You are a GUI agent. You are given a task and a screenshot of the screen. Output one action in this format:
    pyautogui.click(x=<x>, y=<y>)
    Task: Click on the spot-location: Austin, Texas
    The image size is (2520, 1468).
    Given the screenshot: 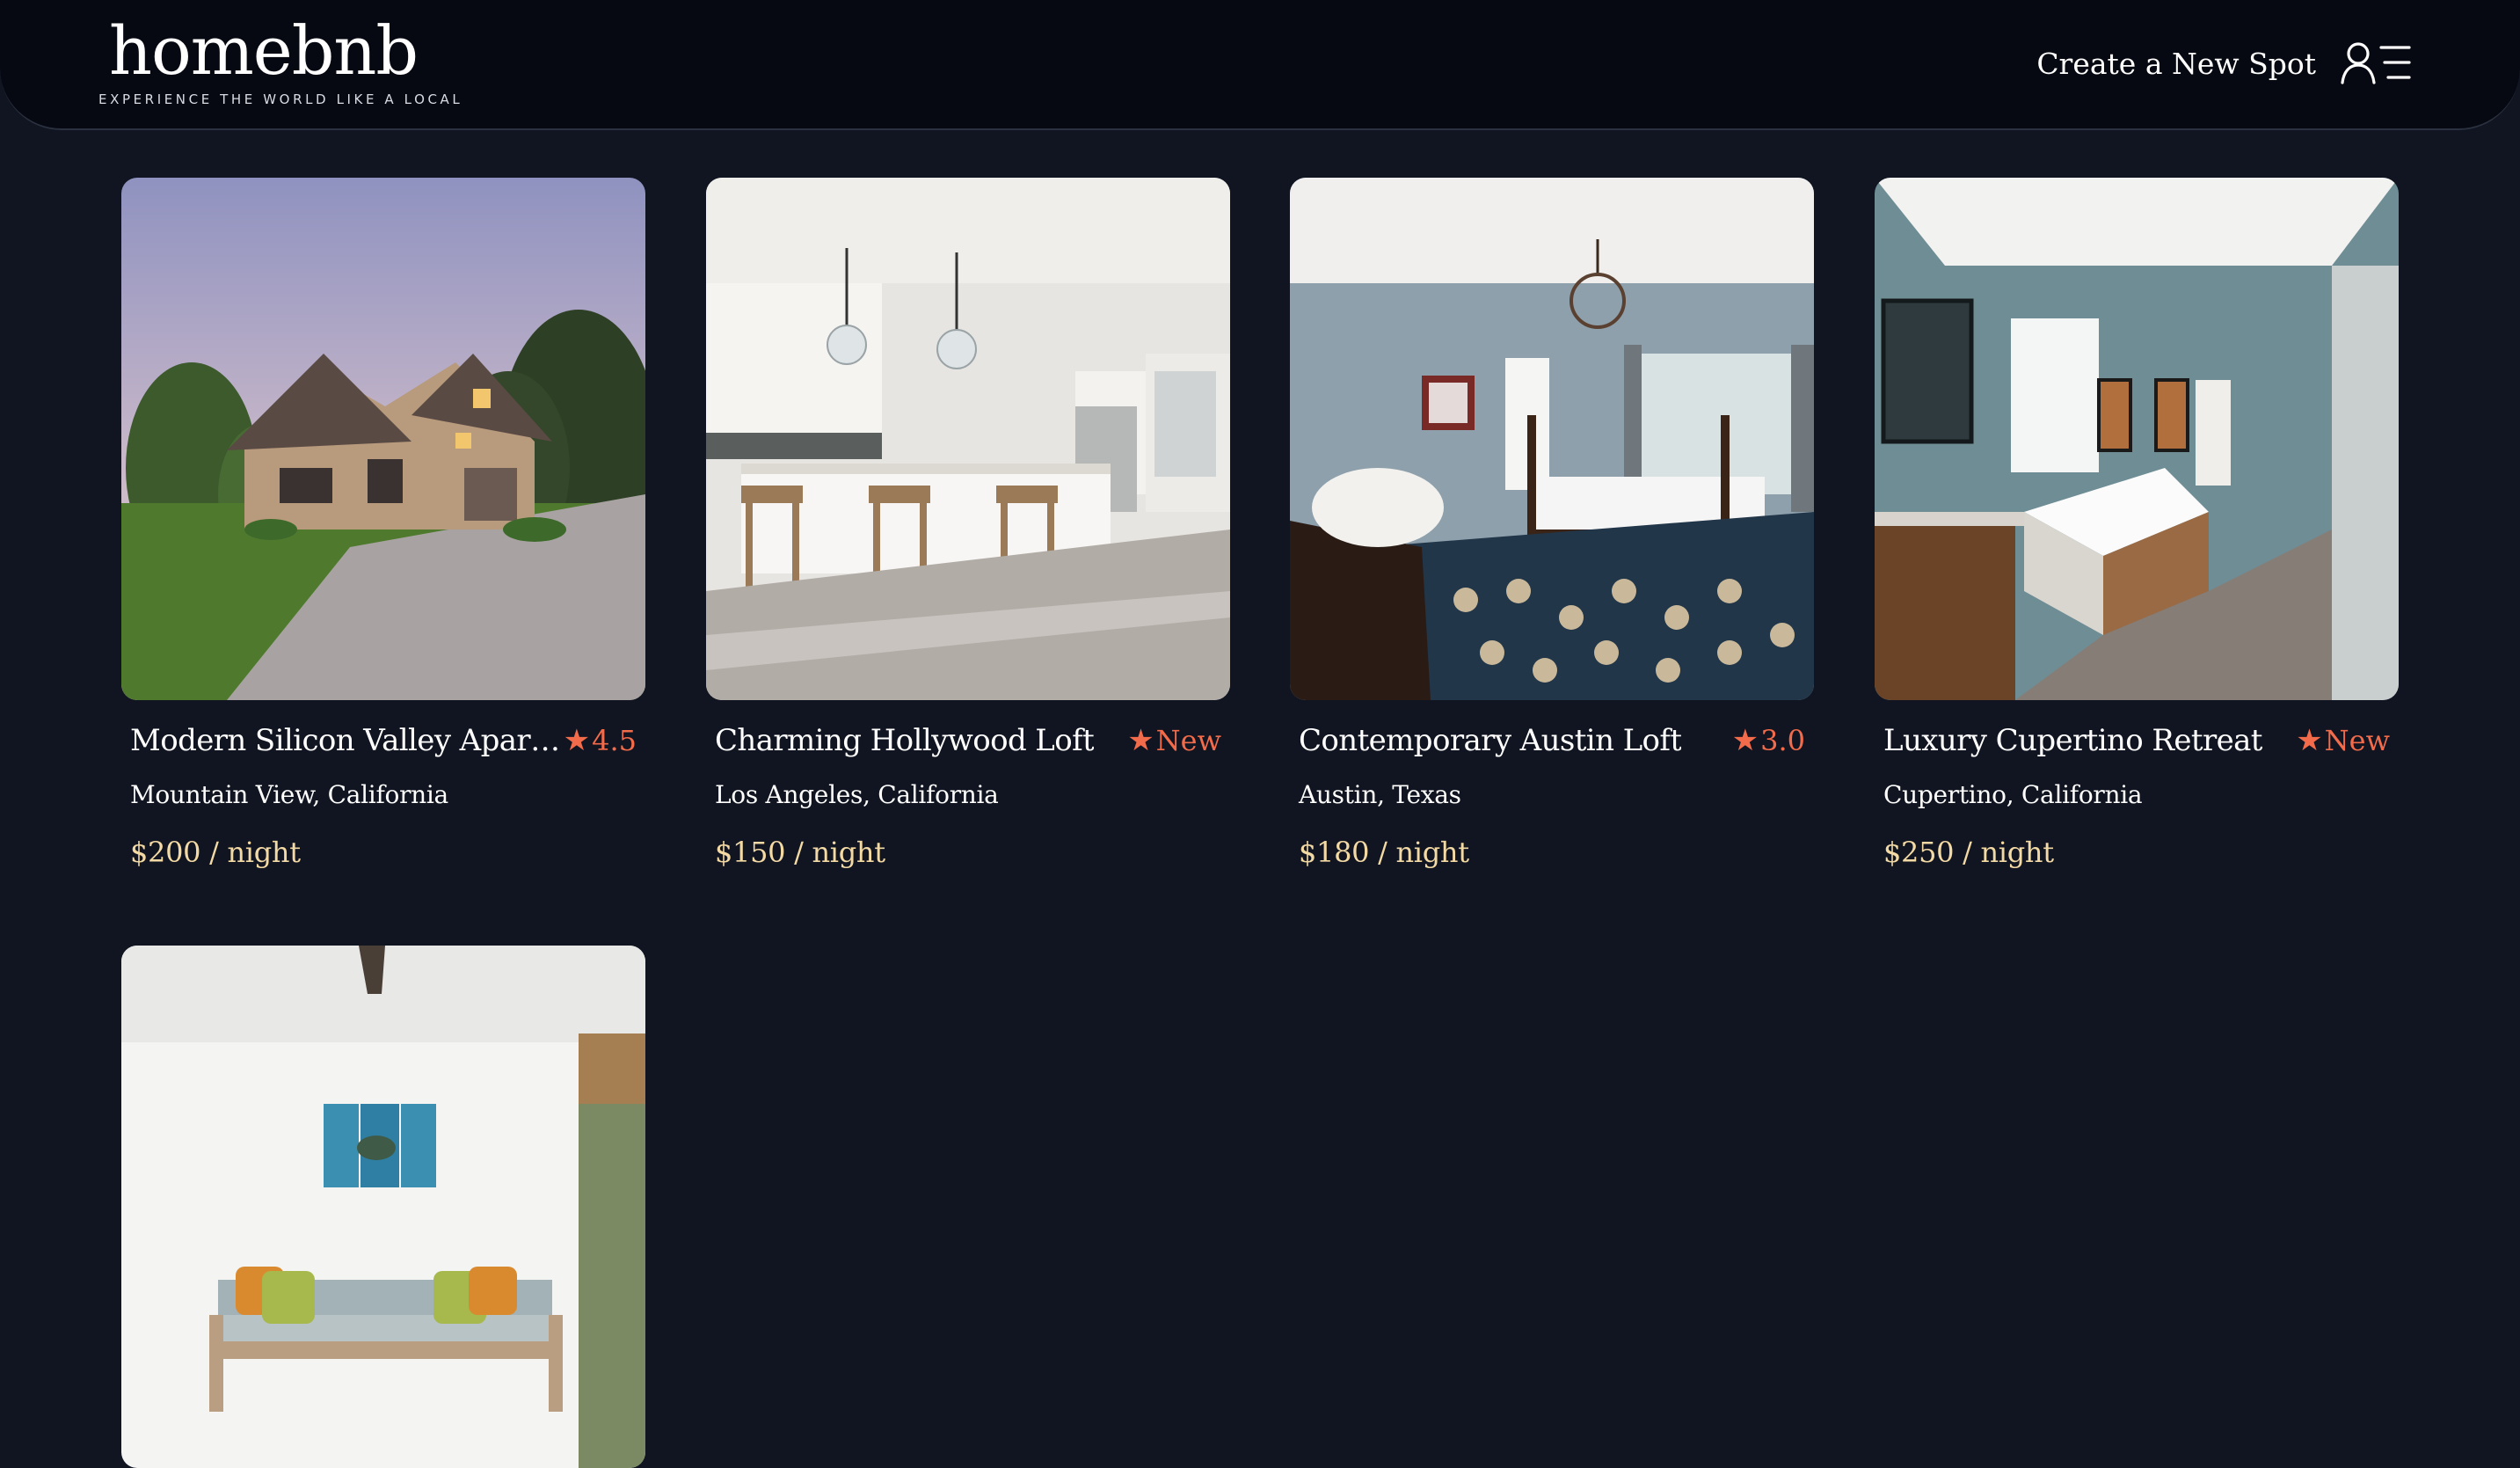 What is the action you would take?
    pyautogui.click(x=1380, y=794)
    